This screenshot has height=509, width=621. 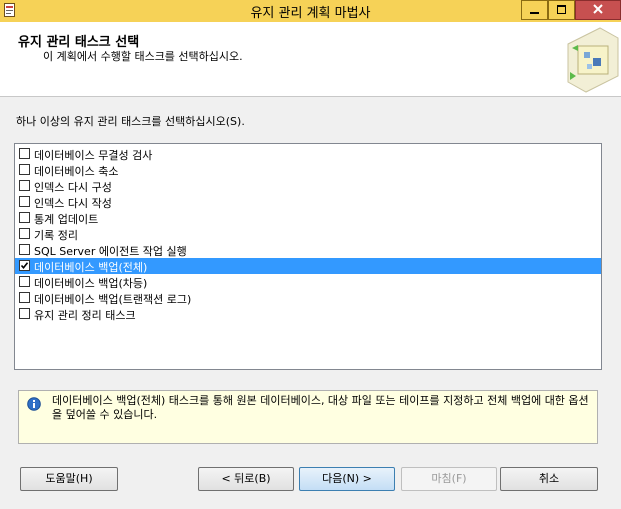 What do you see at coordinates (310, 59) in the screenshot?
I see `wizard-header: 유지 관리 태스크 선택 이 계획에서 수행할 태스크를 선택하십시오.` at bounding box center [310, 59].